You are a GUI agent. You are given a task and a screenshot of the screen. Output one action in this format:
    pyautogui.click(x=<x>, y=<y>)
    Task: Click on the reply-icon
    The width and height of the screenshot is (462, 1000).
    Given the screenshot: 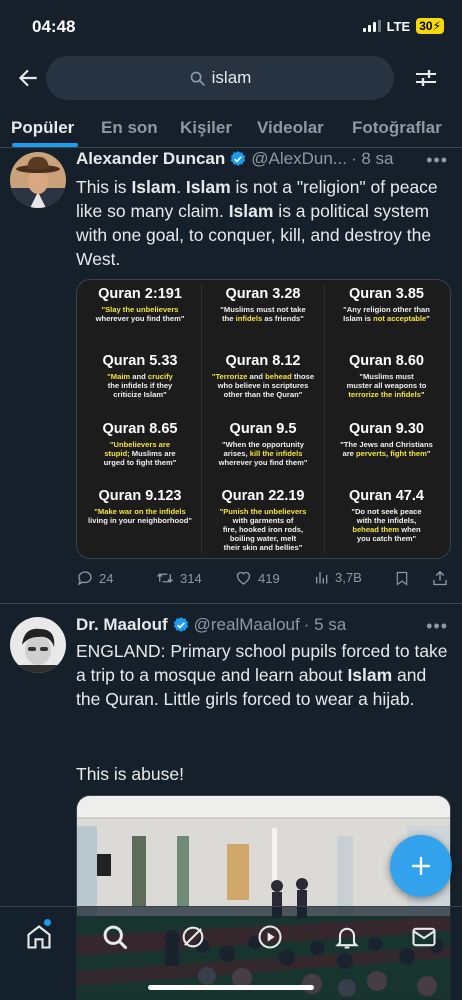 What is the action you would take?
    pyautogui.click(x=84, y=578)
    